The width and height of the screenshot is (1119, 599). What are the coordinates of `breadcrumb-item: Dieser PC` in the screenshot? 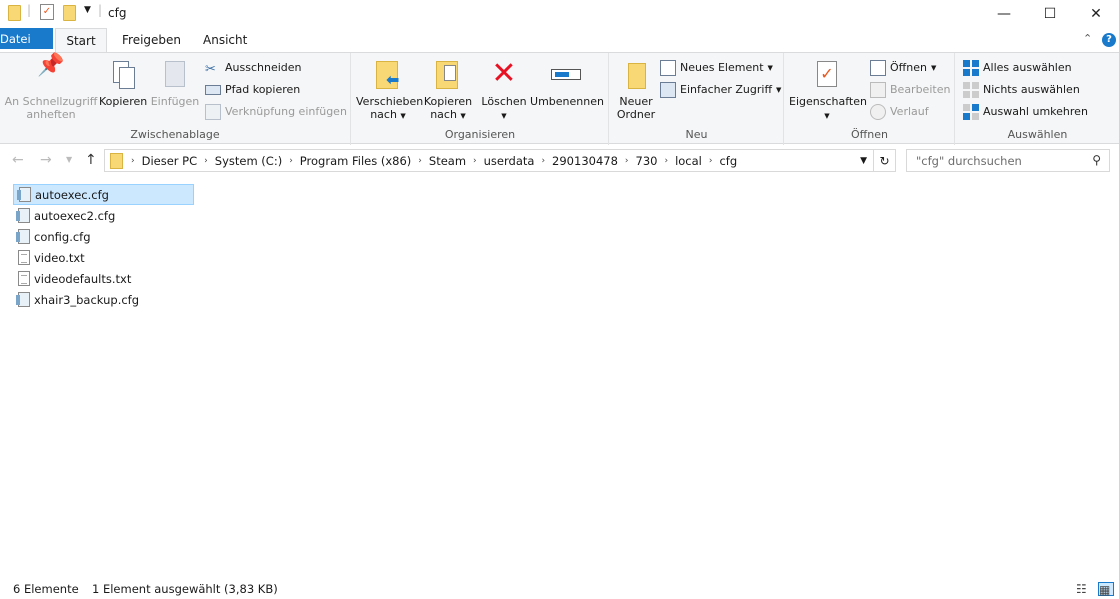 It's located at (170, 161).